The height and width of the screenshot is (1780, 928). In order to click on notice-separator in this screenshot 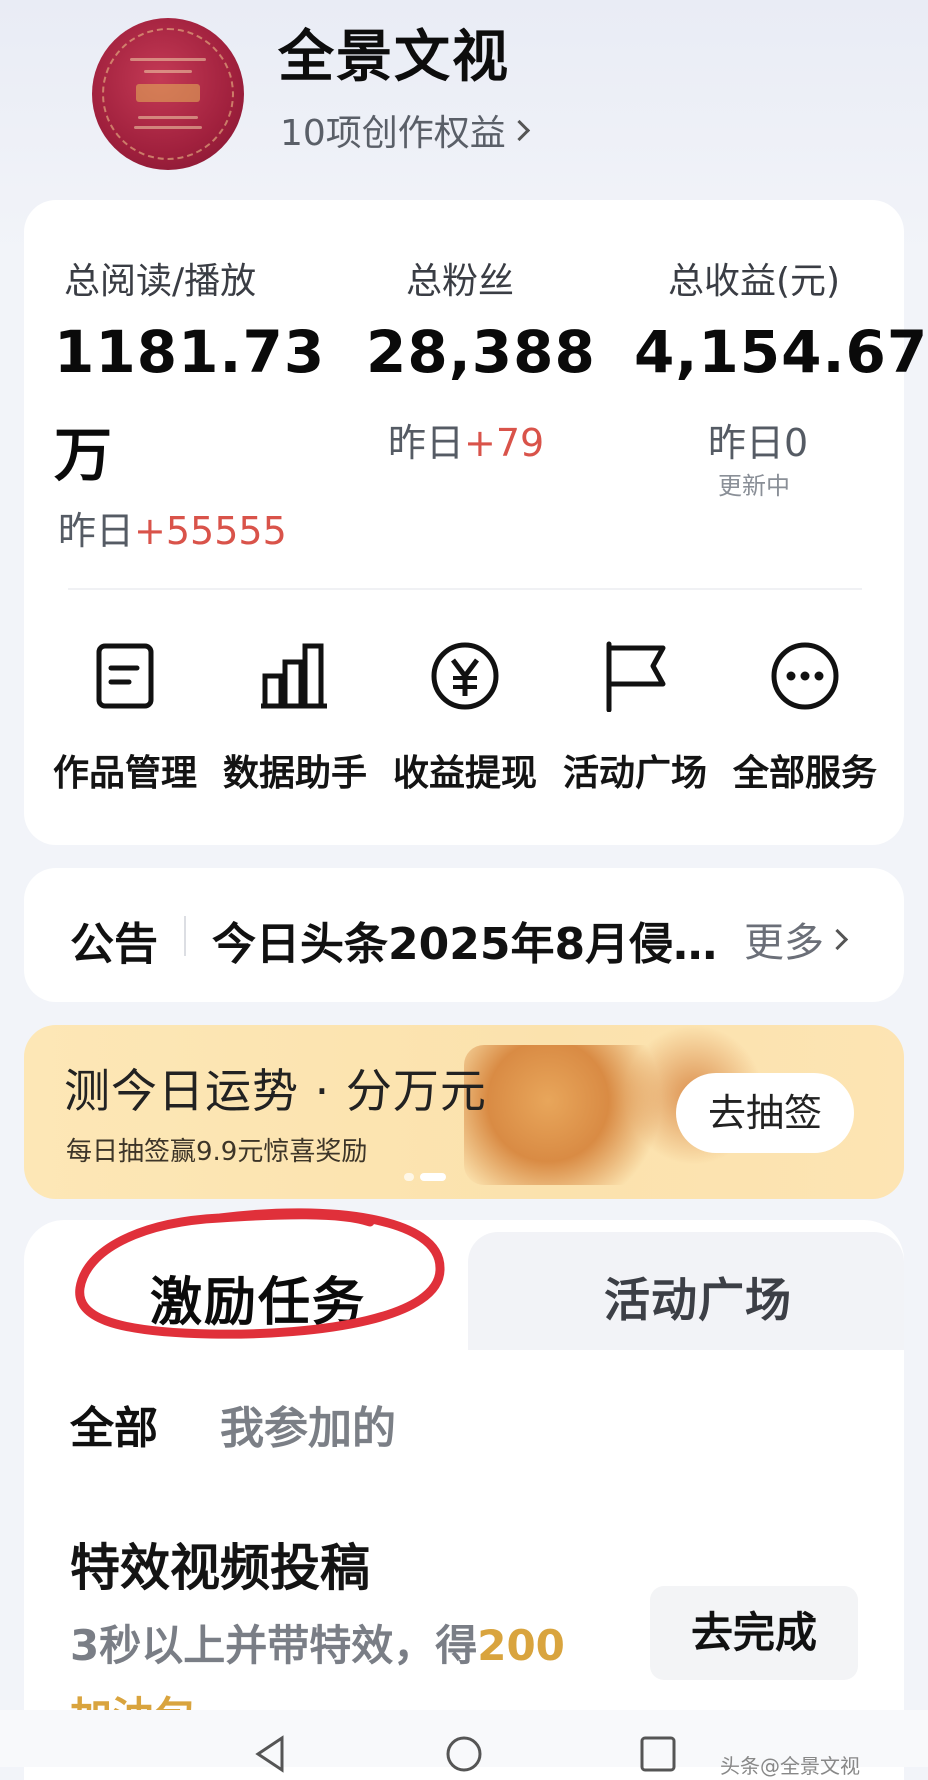, I will do `click(185, 936)`.